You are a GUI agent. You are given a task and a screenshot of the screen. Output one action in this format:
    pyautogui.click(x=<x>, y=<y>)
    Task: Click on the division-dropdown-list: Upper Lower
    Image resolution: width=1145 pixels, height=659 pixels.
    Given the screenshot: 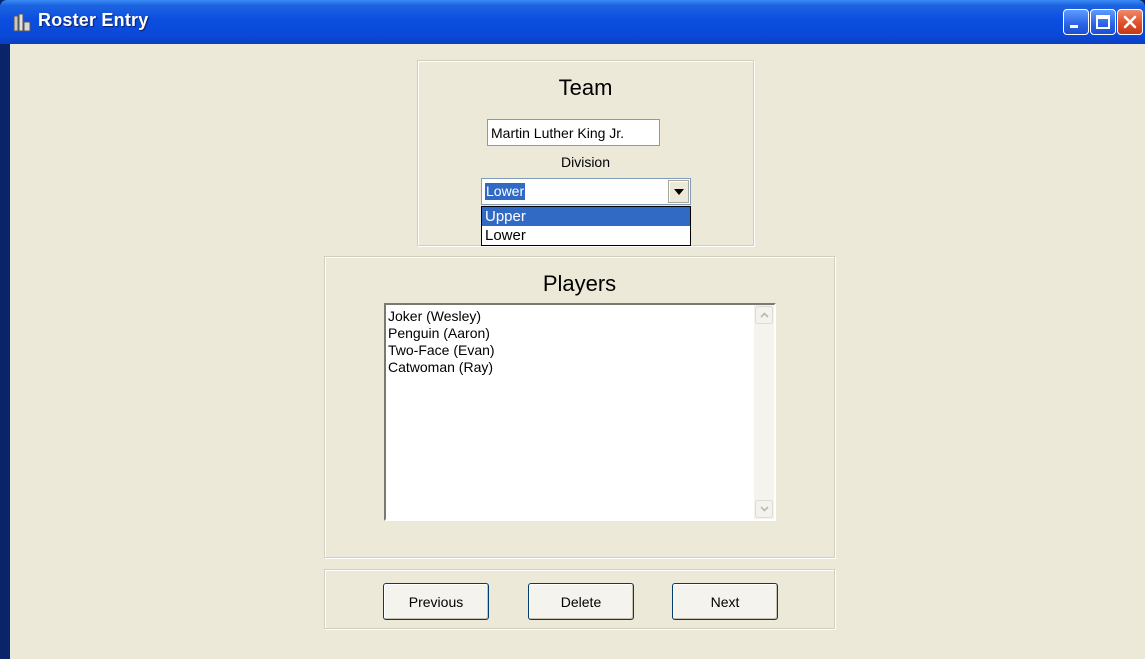 What is the action you would take?
    pyautogui.click(x=586, y=226)
    